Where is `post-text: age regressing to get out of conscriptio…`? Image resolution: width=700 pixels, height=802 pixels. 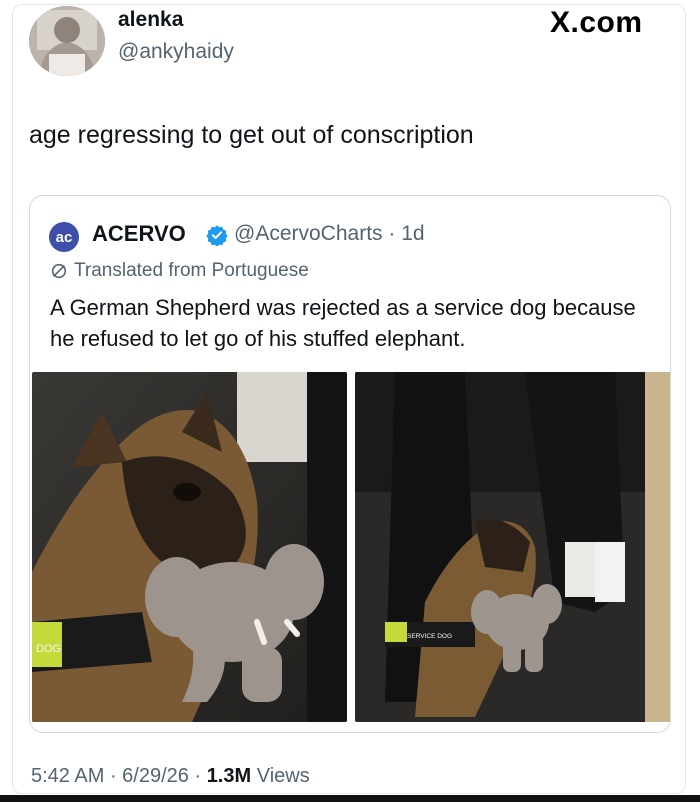 post-text: age regressing to get out of conscriptio… is located at coordinates (251, 135).